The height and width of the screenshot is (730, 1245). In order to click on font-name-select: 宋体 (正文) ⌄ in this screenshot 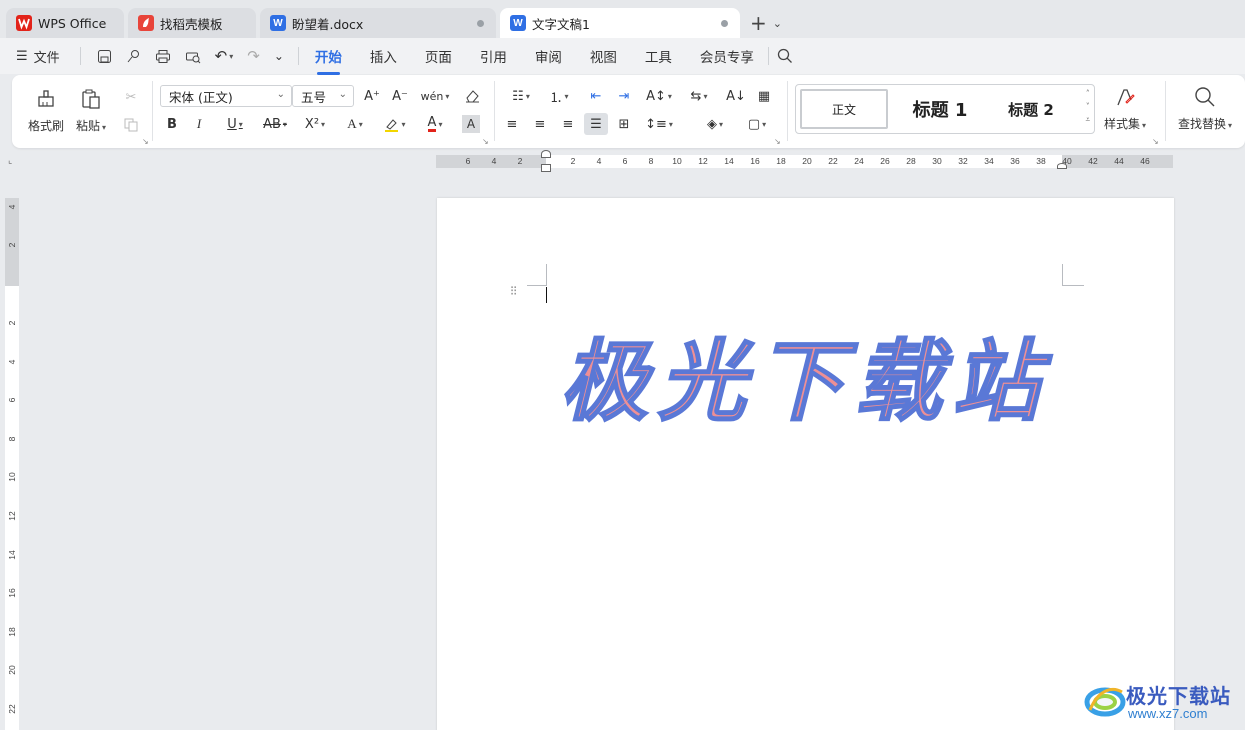, I will do `click(226, 96)`.